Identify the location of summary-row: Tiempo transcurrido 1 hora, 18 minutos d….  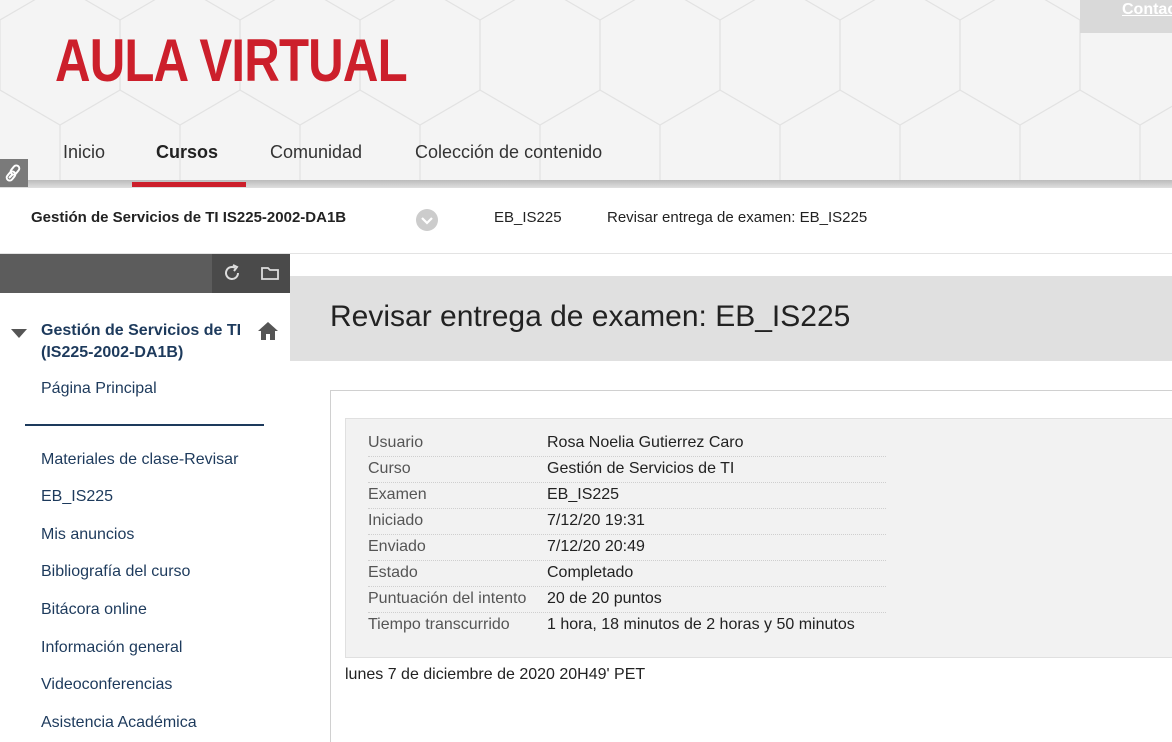
(627, 626).